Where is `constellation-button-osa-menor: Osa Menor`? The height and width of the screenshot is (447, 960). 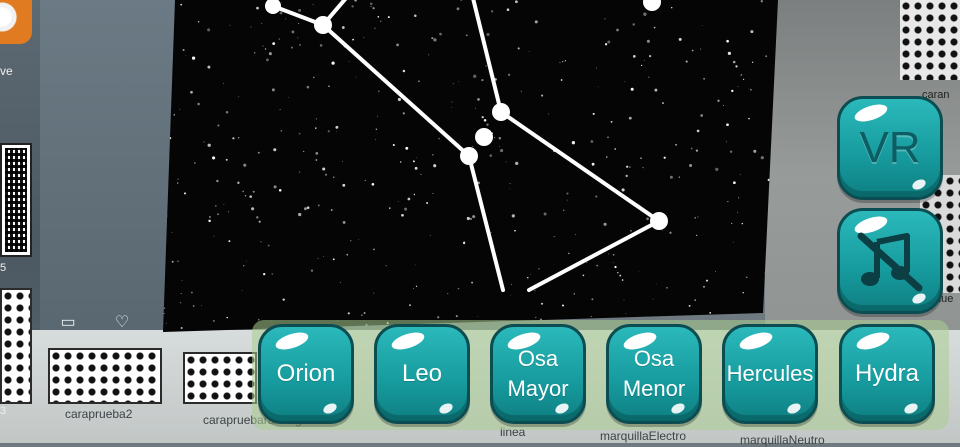 constellation-button-osa-menor: Osa Menor is located at coordinates (654, 374).